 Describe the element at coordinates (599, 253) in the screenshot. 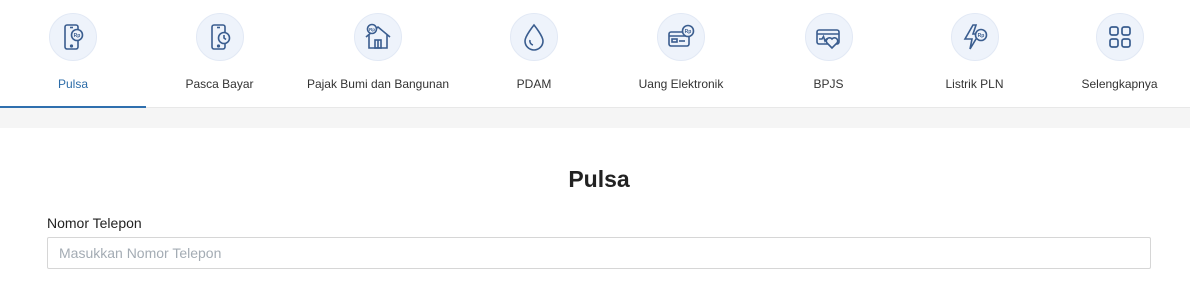

I see `phone-number-input` at that location.